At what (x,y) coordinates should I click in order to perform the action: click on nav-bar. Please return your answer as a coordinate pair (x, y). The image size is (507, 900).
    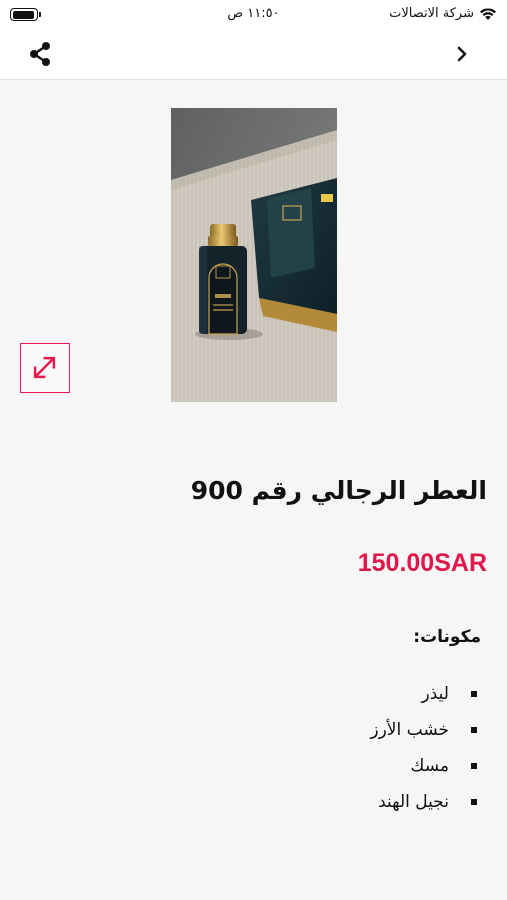
    Looking at the image, I should click on (253, 55).